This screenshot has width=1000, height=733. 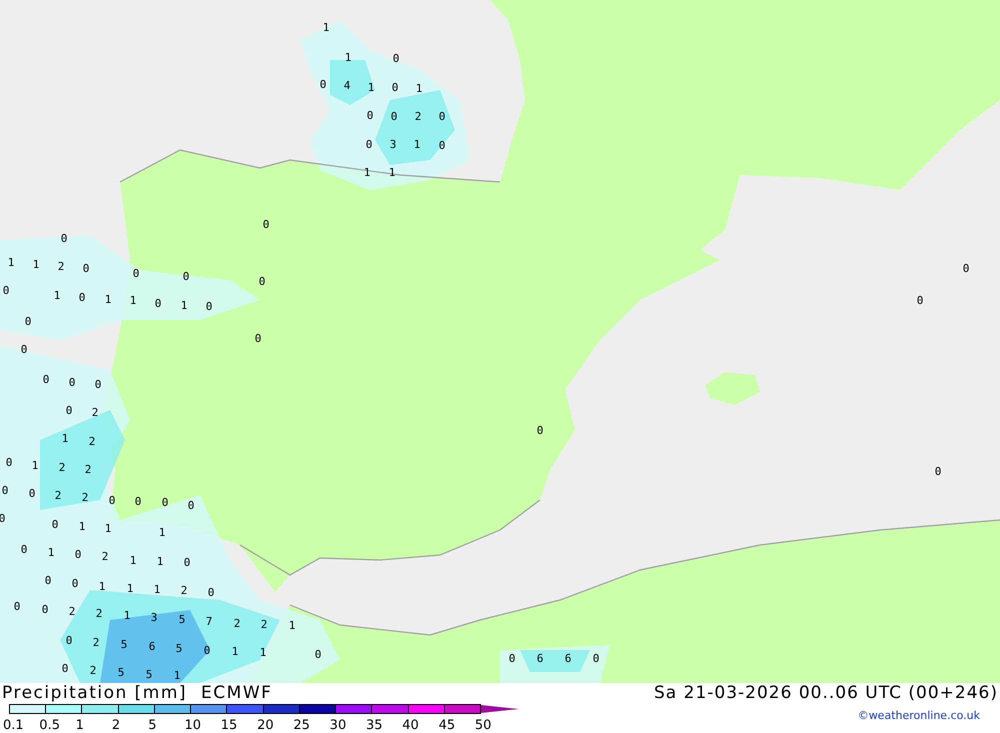 What do you see at coordinates (80, 725) in the screenshot?
I see `scale-tick-label: 1` at bounding box center [80, 725].